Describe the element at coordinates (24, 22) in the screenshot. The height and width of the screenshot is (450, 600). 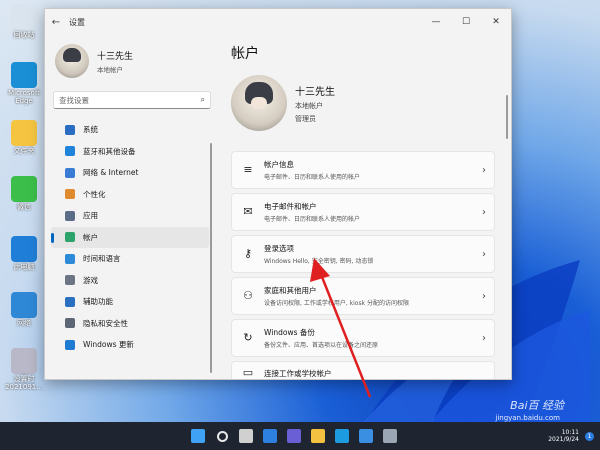
I see `desktop-icon: 回收站` at that location.